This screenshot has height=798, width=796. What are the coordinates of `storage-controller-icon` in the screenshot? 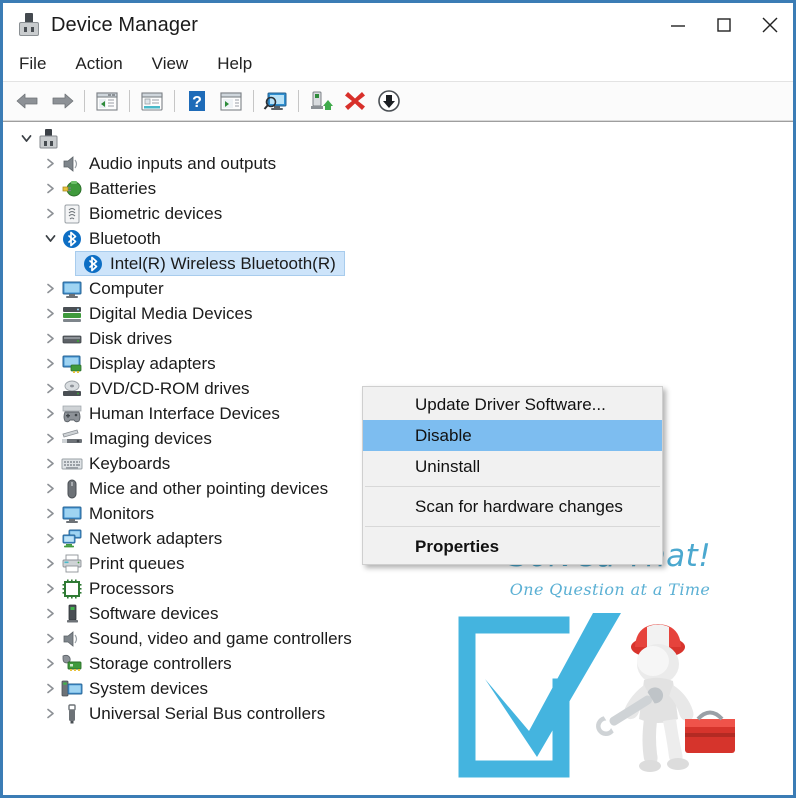 It's located at (72, 664).